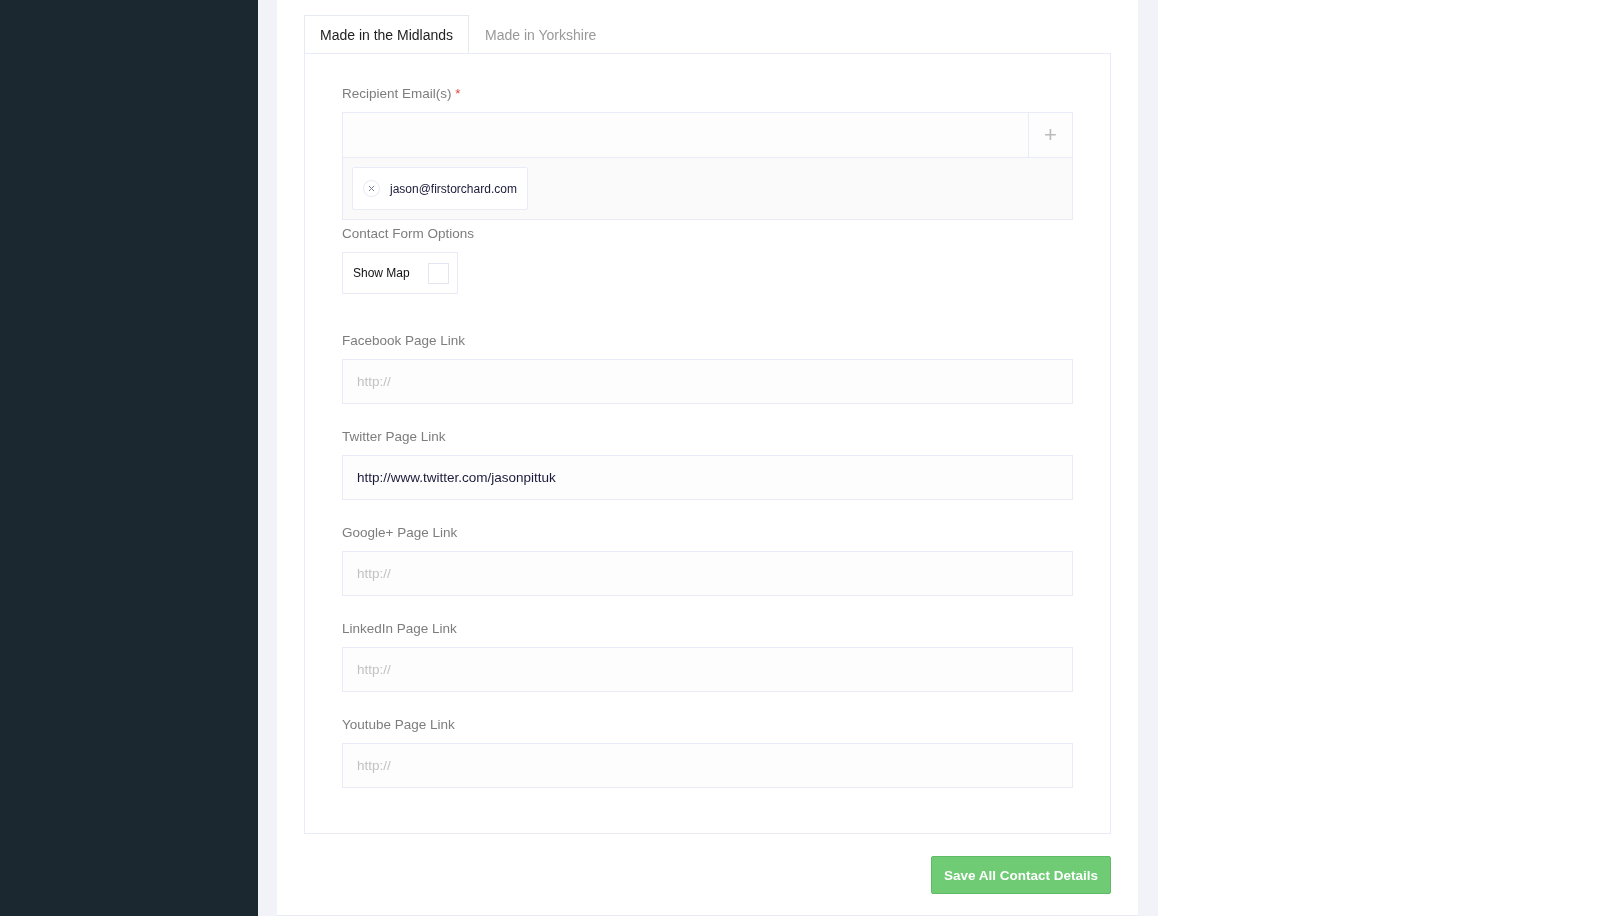  What do you see at coordinates (408, 233) in the screenshot?
I see `field-label: Contact Form Options` at bounding box center [408, 233].